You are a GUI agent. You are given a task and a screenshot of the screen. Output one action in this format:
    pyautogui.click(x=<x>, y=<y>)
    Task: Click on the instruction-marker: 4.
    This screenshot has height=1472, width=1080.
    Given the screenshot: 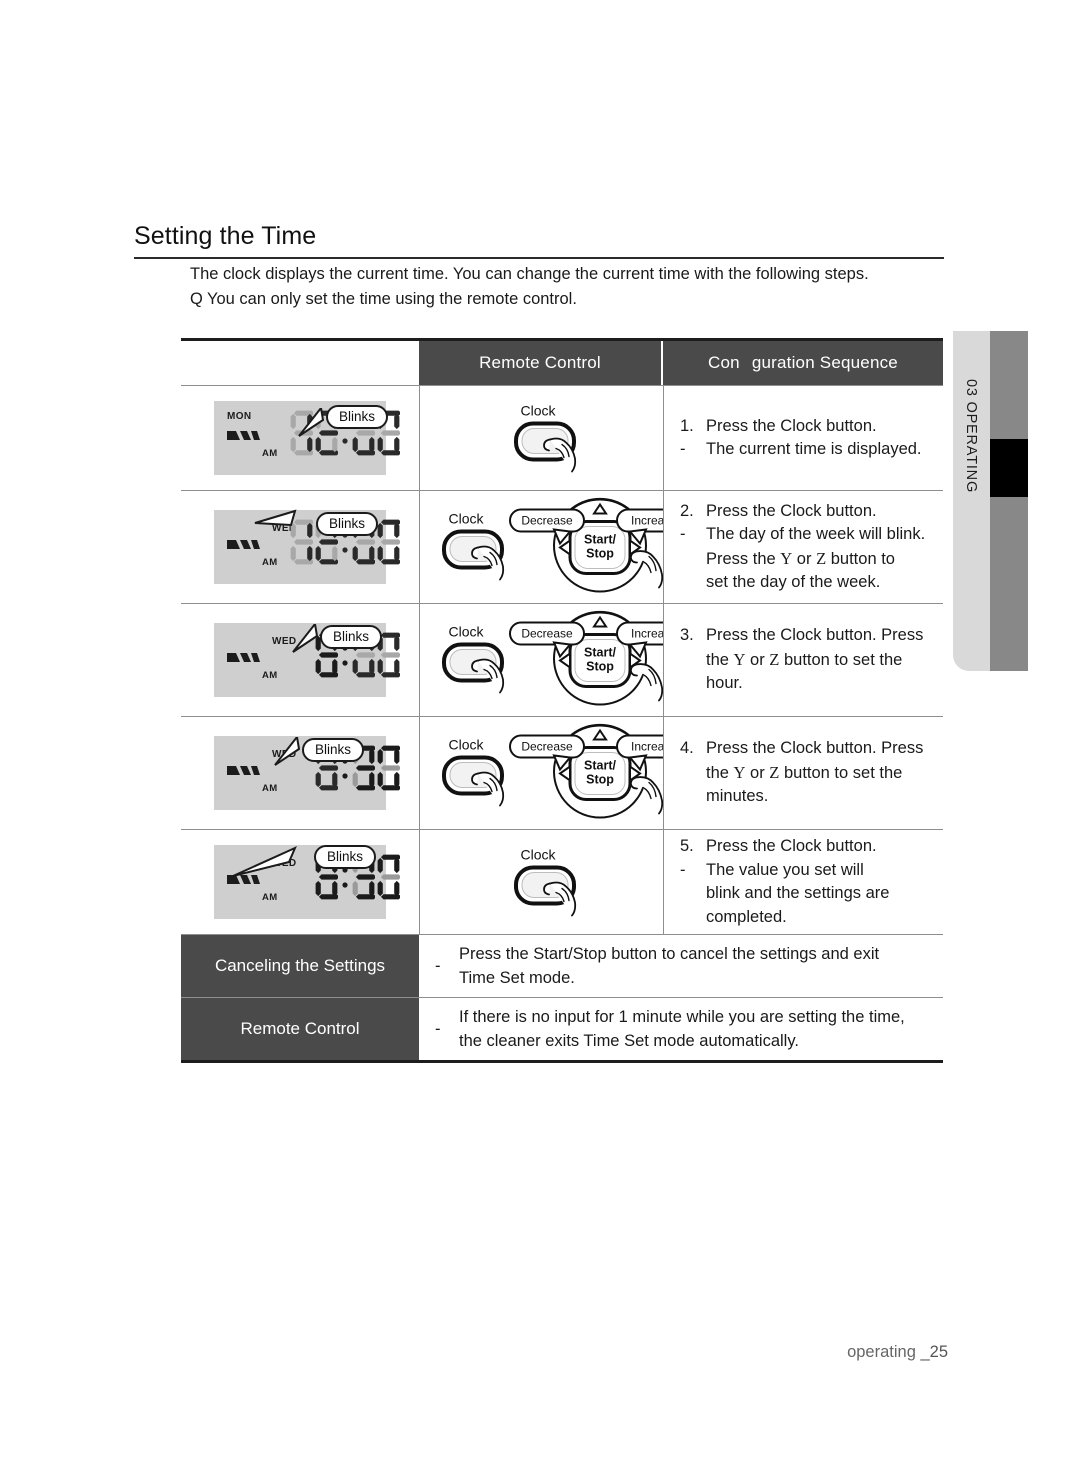 What is the action you would take?
    pyautogui.click(x=687, y=748)
    